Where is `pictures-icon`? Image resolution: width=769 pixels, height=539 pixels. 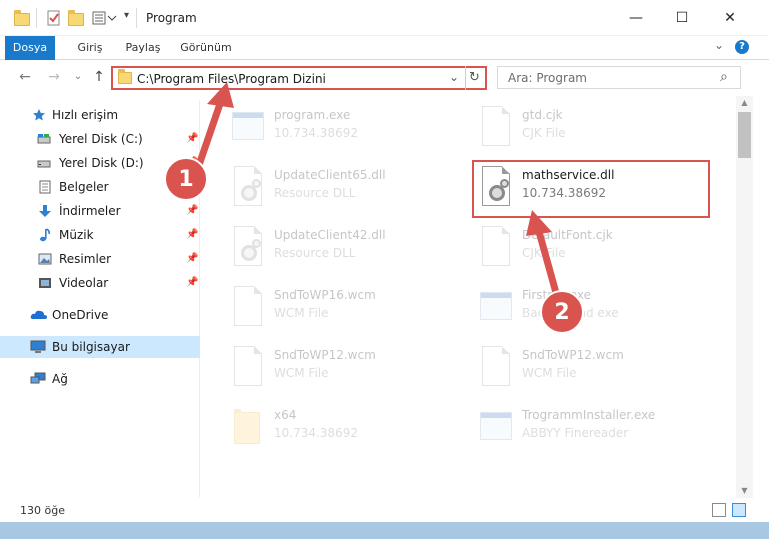 pictures-icon is located at coordinates (45, 259).